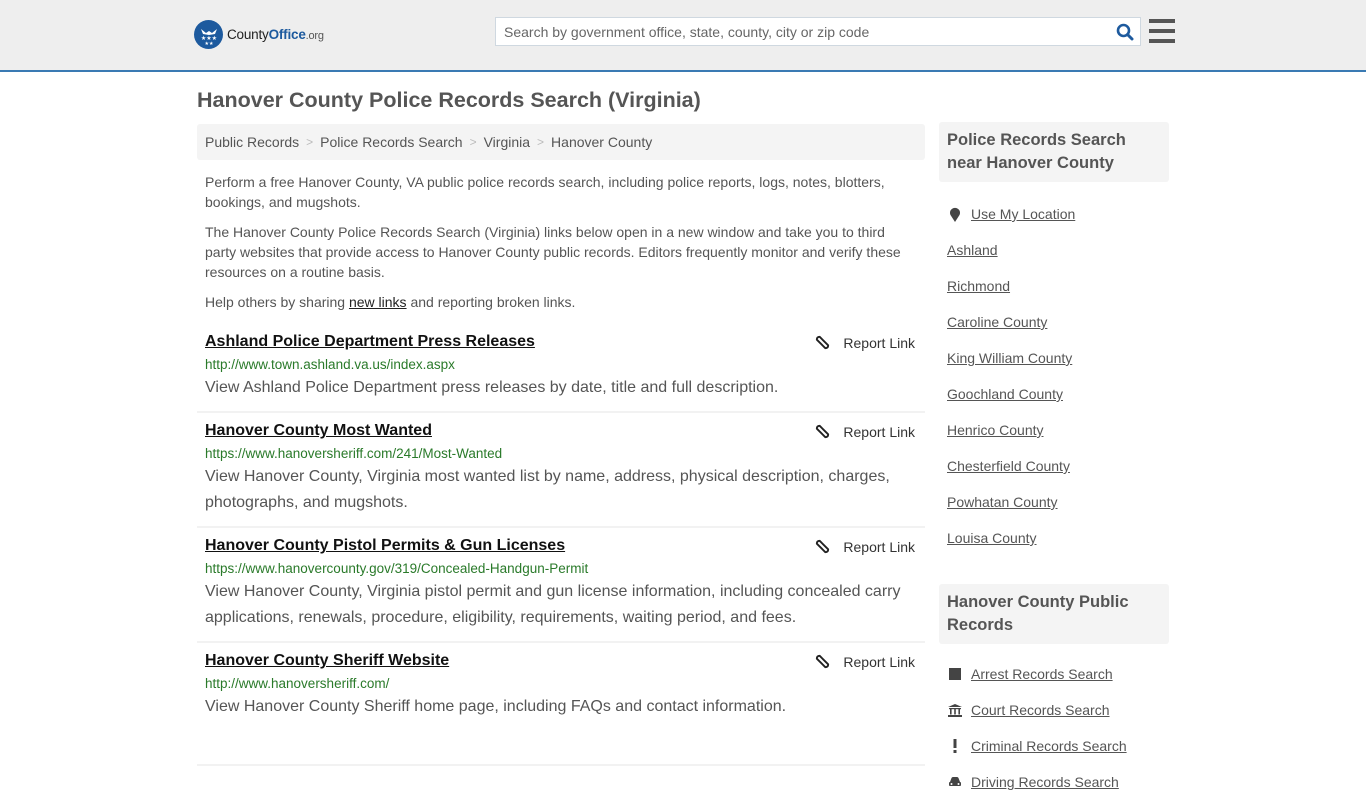 This screenshot has height=800, width=1366. I want to click on car-icon, so click(955, 782).